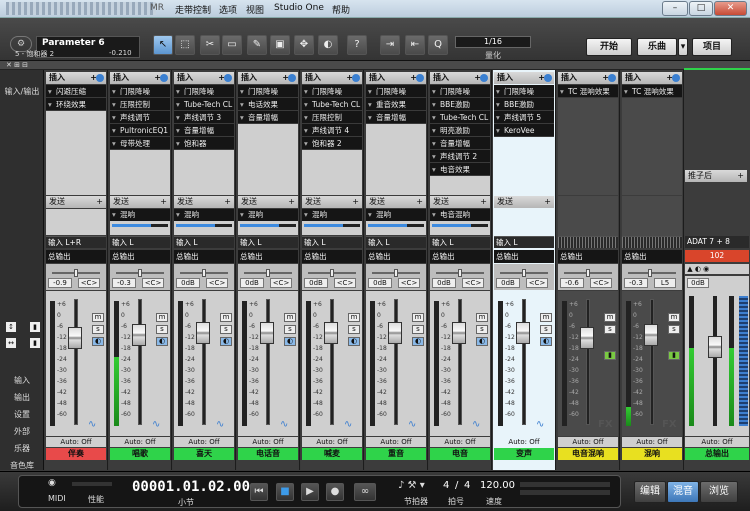  Describe the element at coordinates (280, 45) in the screenshot. I see `mute-tool-icon: ▣` at that location.